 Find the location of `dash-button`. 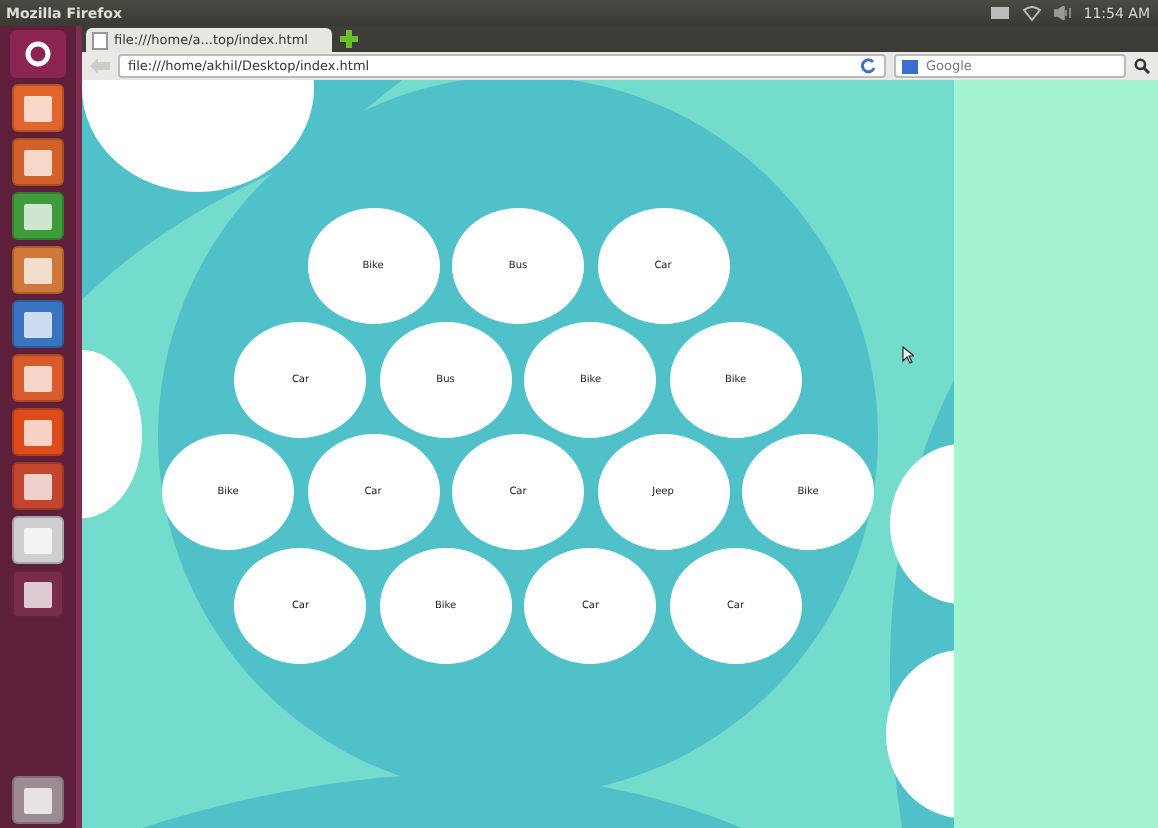

dash-button is located at coordinates (38, 54).